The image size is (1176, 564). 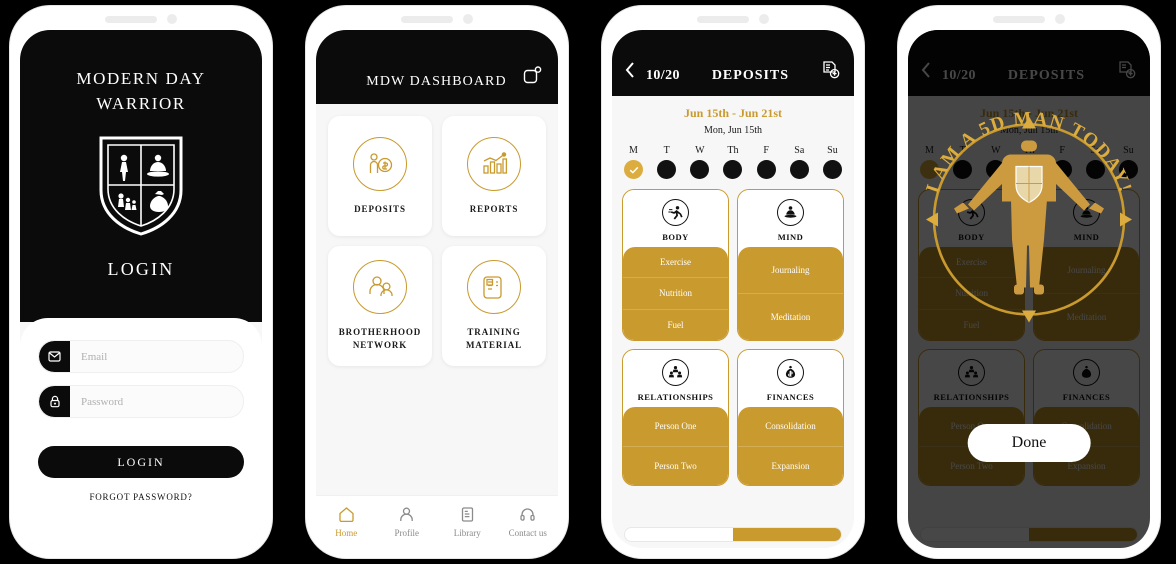 What do you see at coordinates (141, 186) in the screenshot?
I see `shield-quadrant-logo-icon` at bounding box center [141, 186].